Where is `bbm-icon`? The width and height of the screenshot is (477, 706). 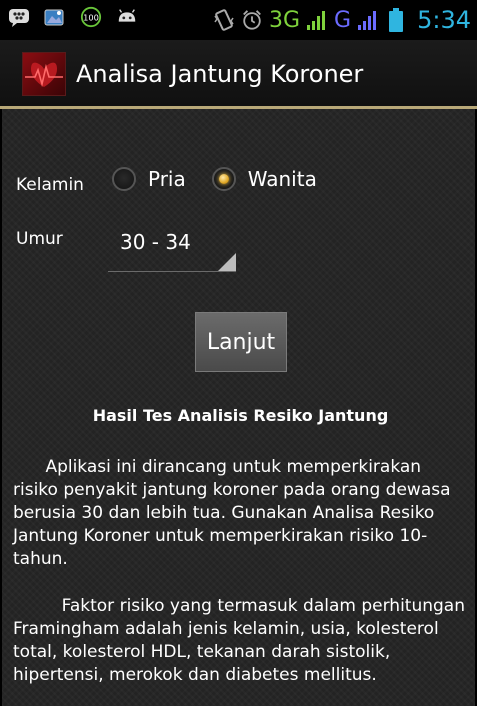 bbm-icon is located at coordinates (19, 17).